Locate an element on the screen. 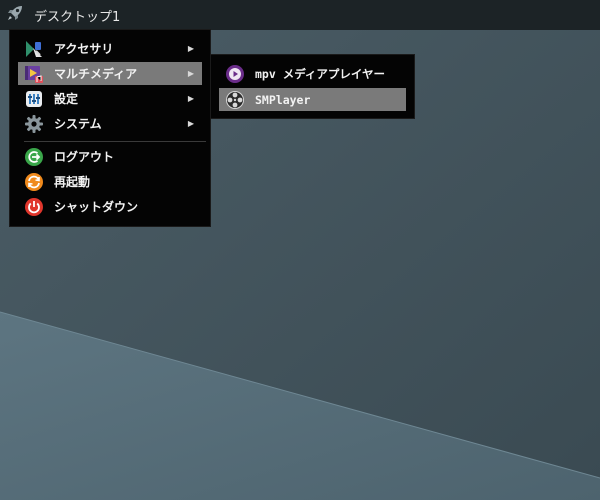 This screenshot has height=500, width=600. system-gear-icon is located at coordinates (34, 124).